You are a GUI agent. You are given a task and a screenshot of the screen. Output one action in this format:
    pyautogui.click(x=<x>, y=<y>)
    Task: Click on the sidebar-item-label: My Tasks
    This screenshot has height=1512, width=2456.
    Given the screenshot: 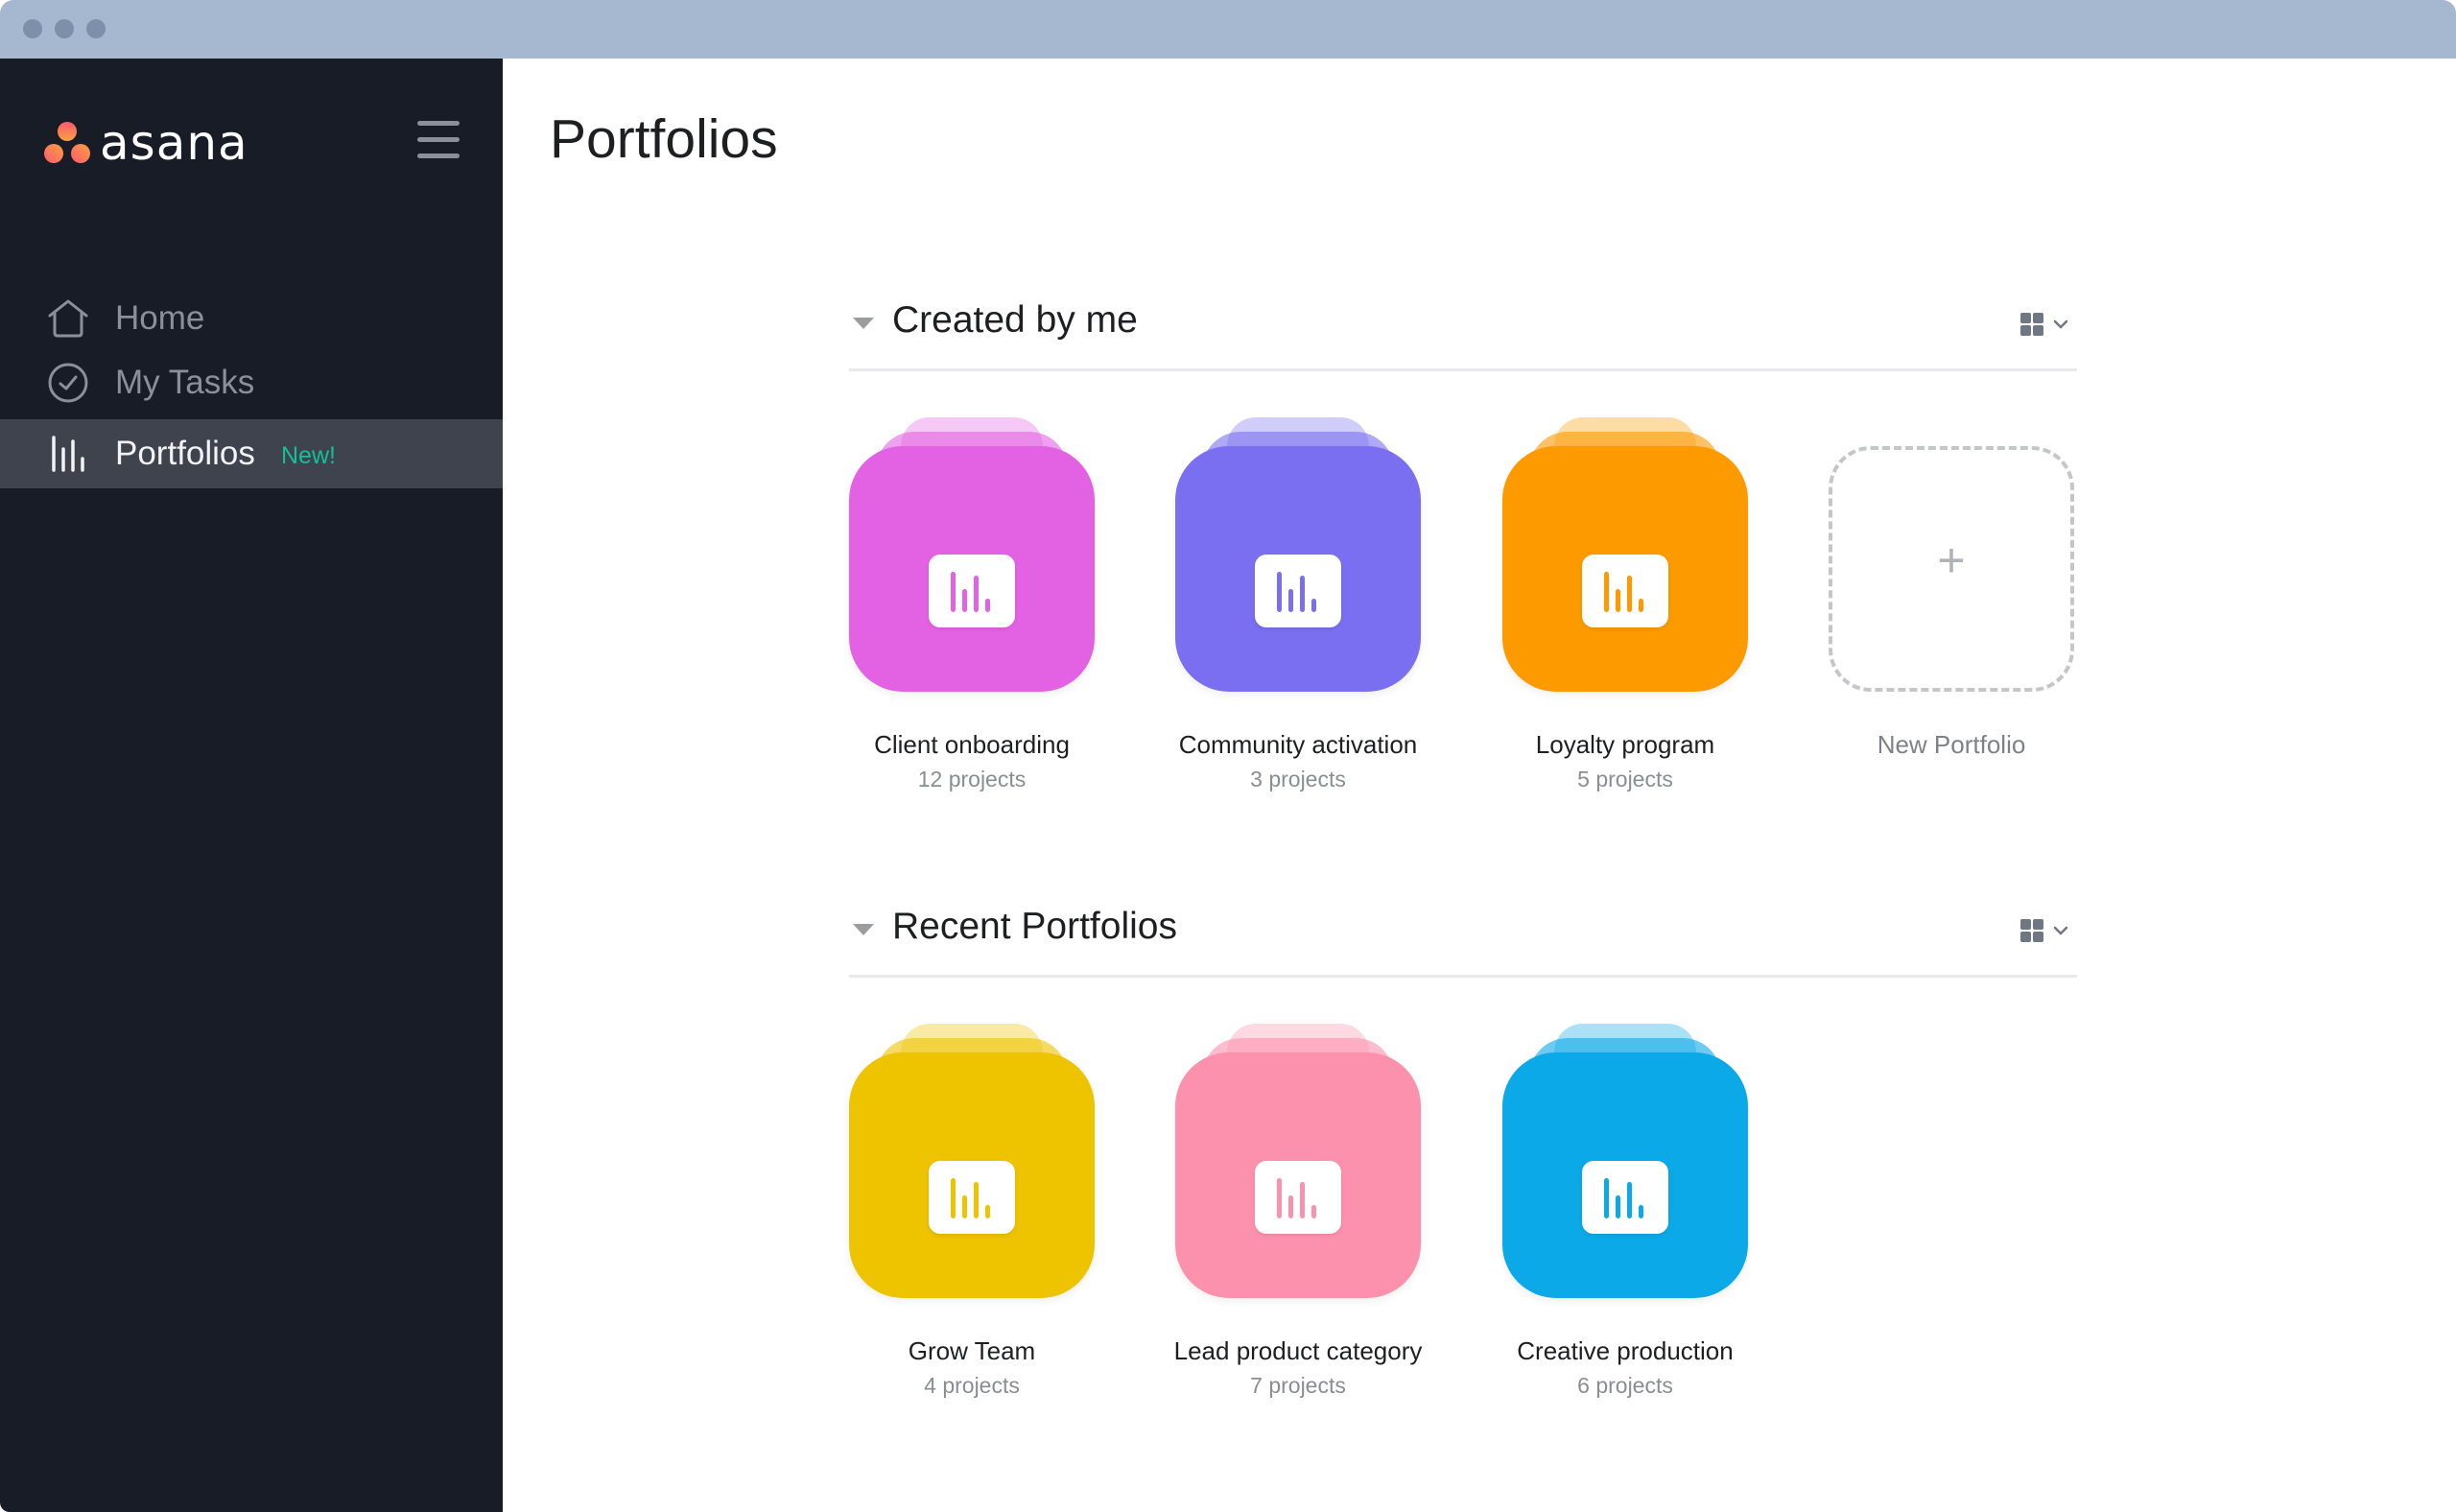 What is the action you would take?
    pyautogui.click(x=185, y=382)
    